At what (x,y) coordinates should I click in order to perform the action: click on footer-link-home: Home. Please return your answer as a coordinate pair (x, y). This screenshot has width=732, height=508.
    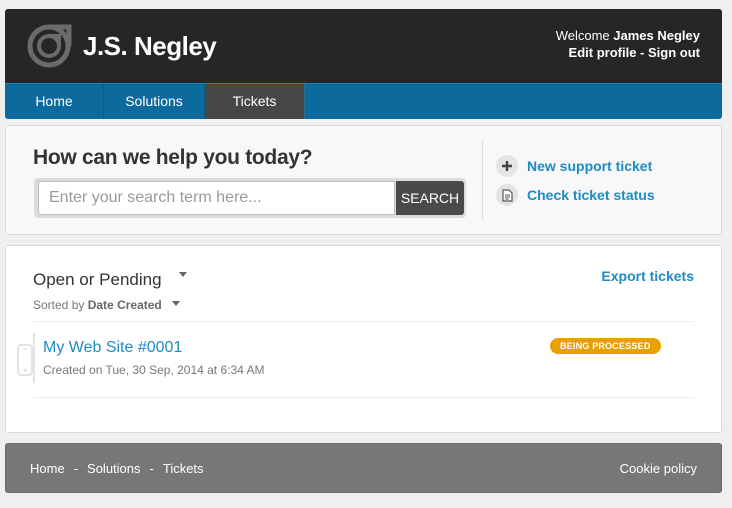
    Looking at the image, I should click on (47, 468).